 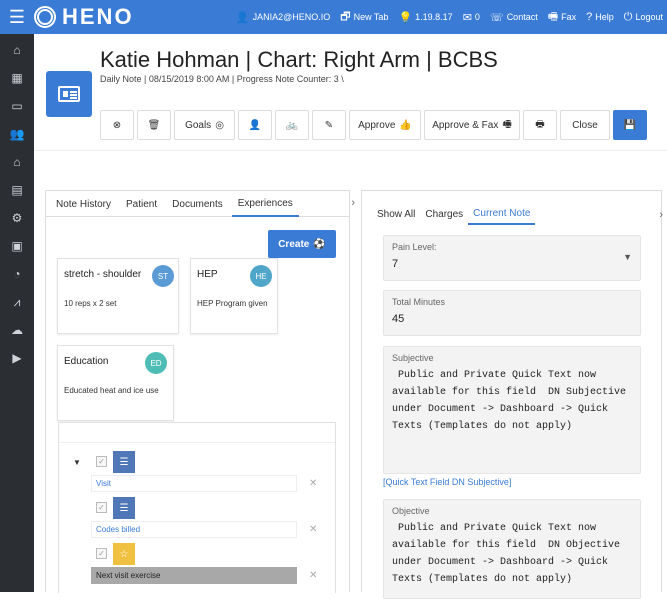 I want to click on total-minutes-field: Total Minutes 45, so click(x=512, y=313).